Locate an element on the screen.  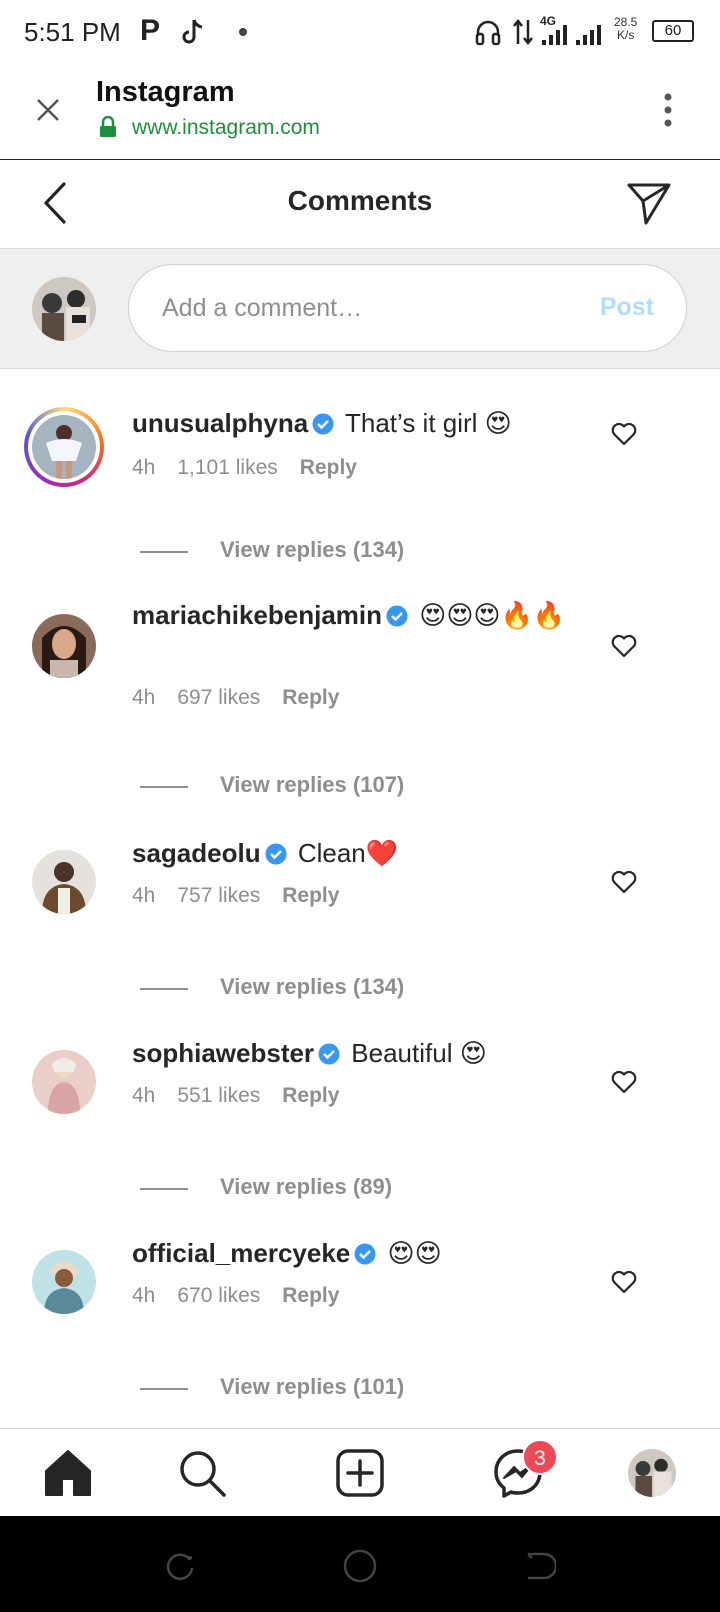
bottom-nav: 3 is located at coordinates (360, 1472).